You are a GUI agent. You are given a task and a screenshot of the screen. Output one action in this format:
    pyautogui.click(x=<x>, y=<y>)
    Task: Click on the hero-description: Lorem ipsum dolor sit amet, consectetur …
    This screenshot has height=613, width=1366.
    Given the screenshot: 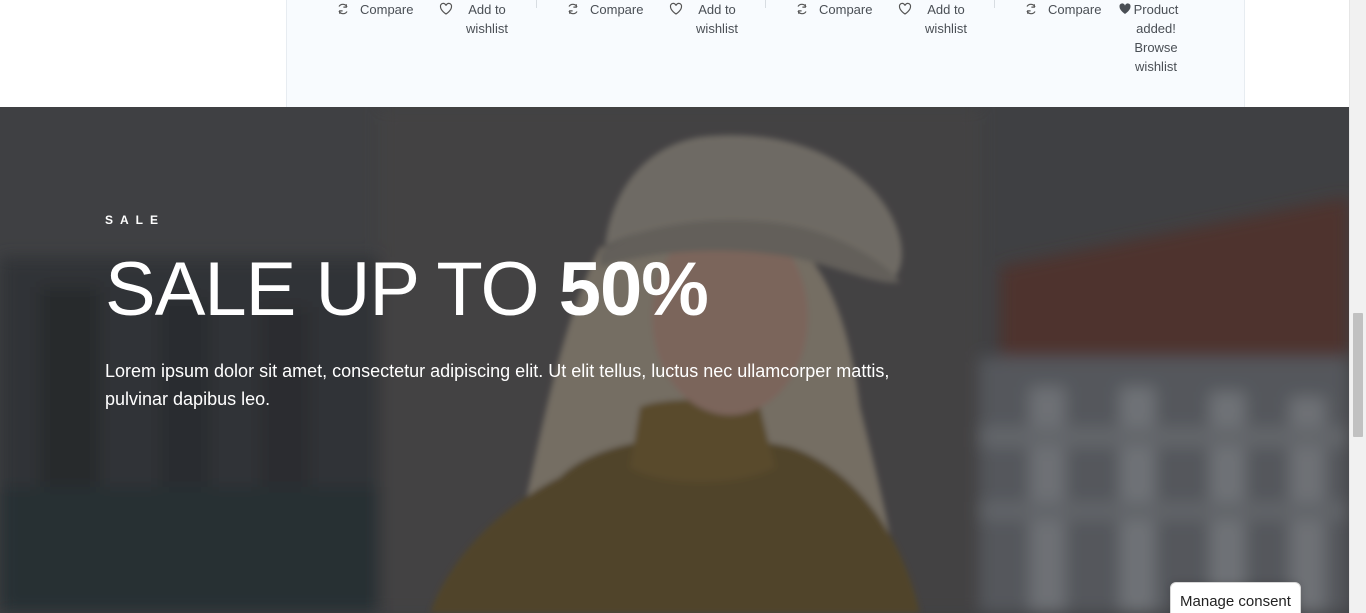 What is the action you would take?
    pyautogui.click(x=497, y=385)
    